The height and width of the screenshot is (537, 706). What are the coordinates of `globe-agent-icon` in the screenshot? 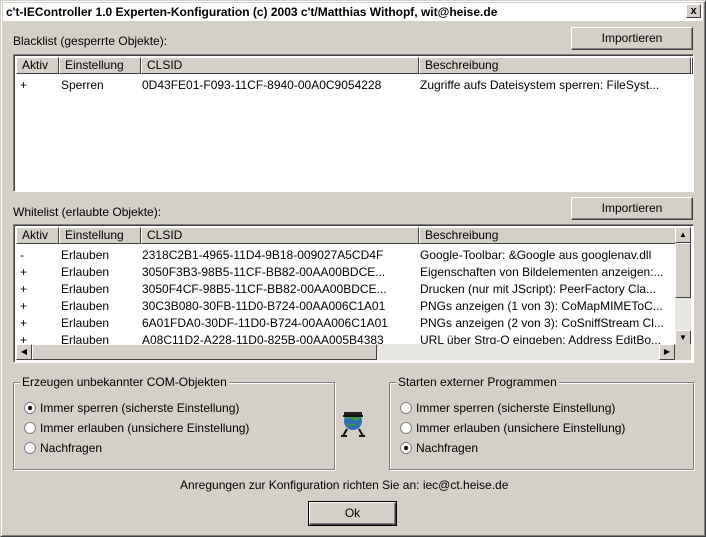 It's located at (353, 424).